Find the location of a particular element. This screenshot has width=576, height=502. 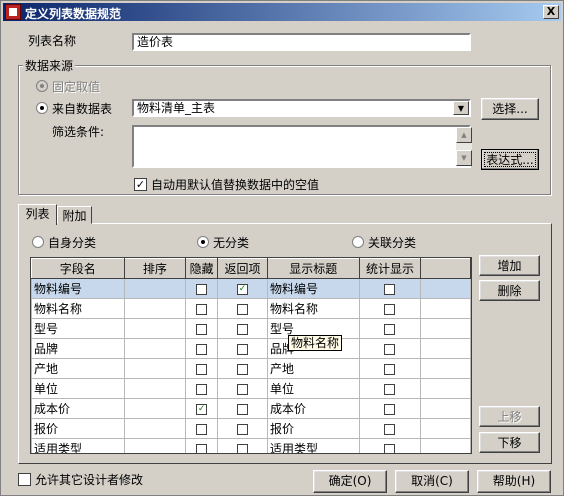

cell-return: ✓ is located at coordinates (242, 288).